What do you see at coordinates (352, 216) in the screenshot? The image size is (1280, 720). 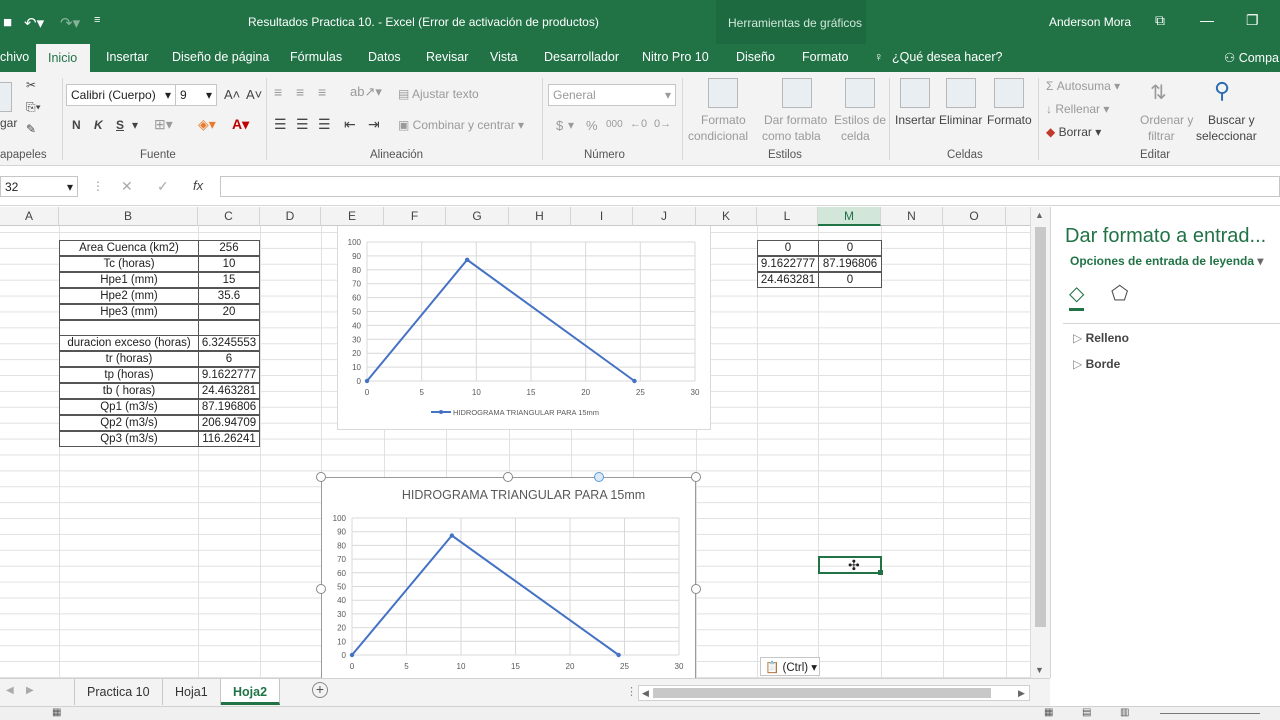 I see `column-header-e: E` at bounding box center [352, 216].